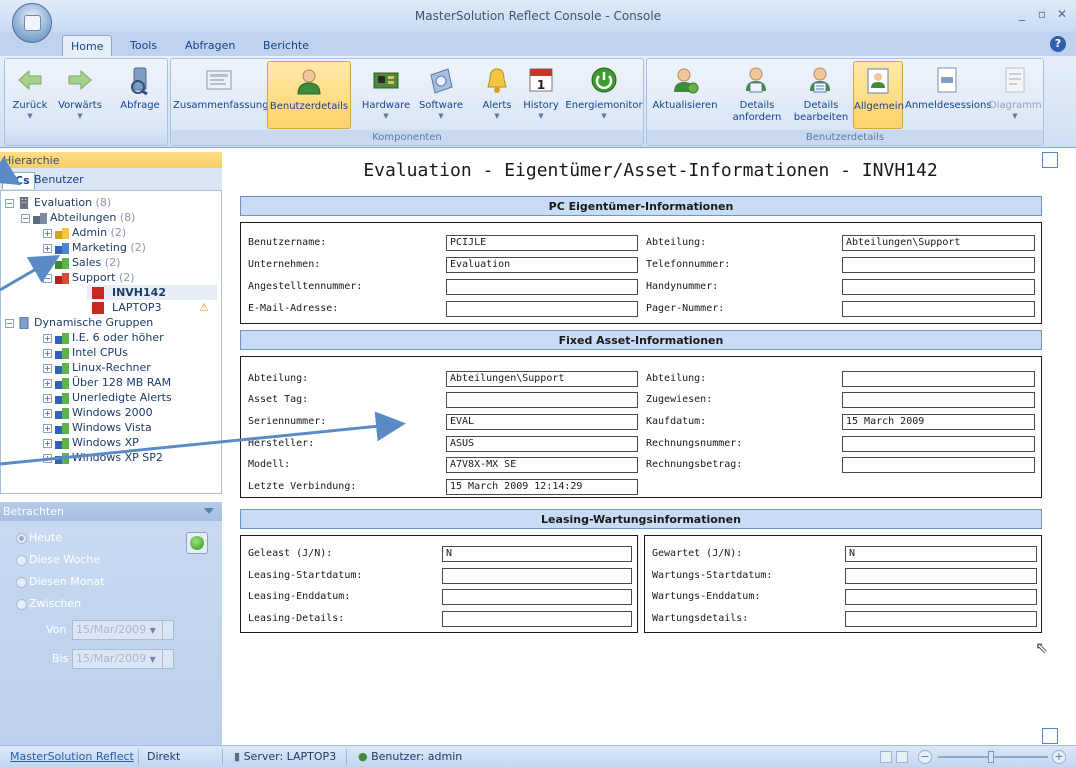 This screenshot has height=767, width=1076. I want to click on from-date-picker: 15/Mar/2009 ▼, so click(122, 630).